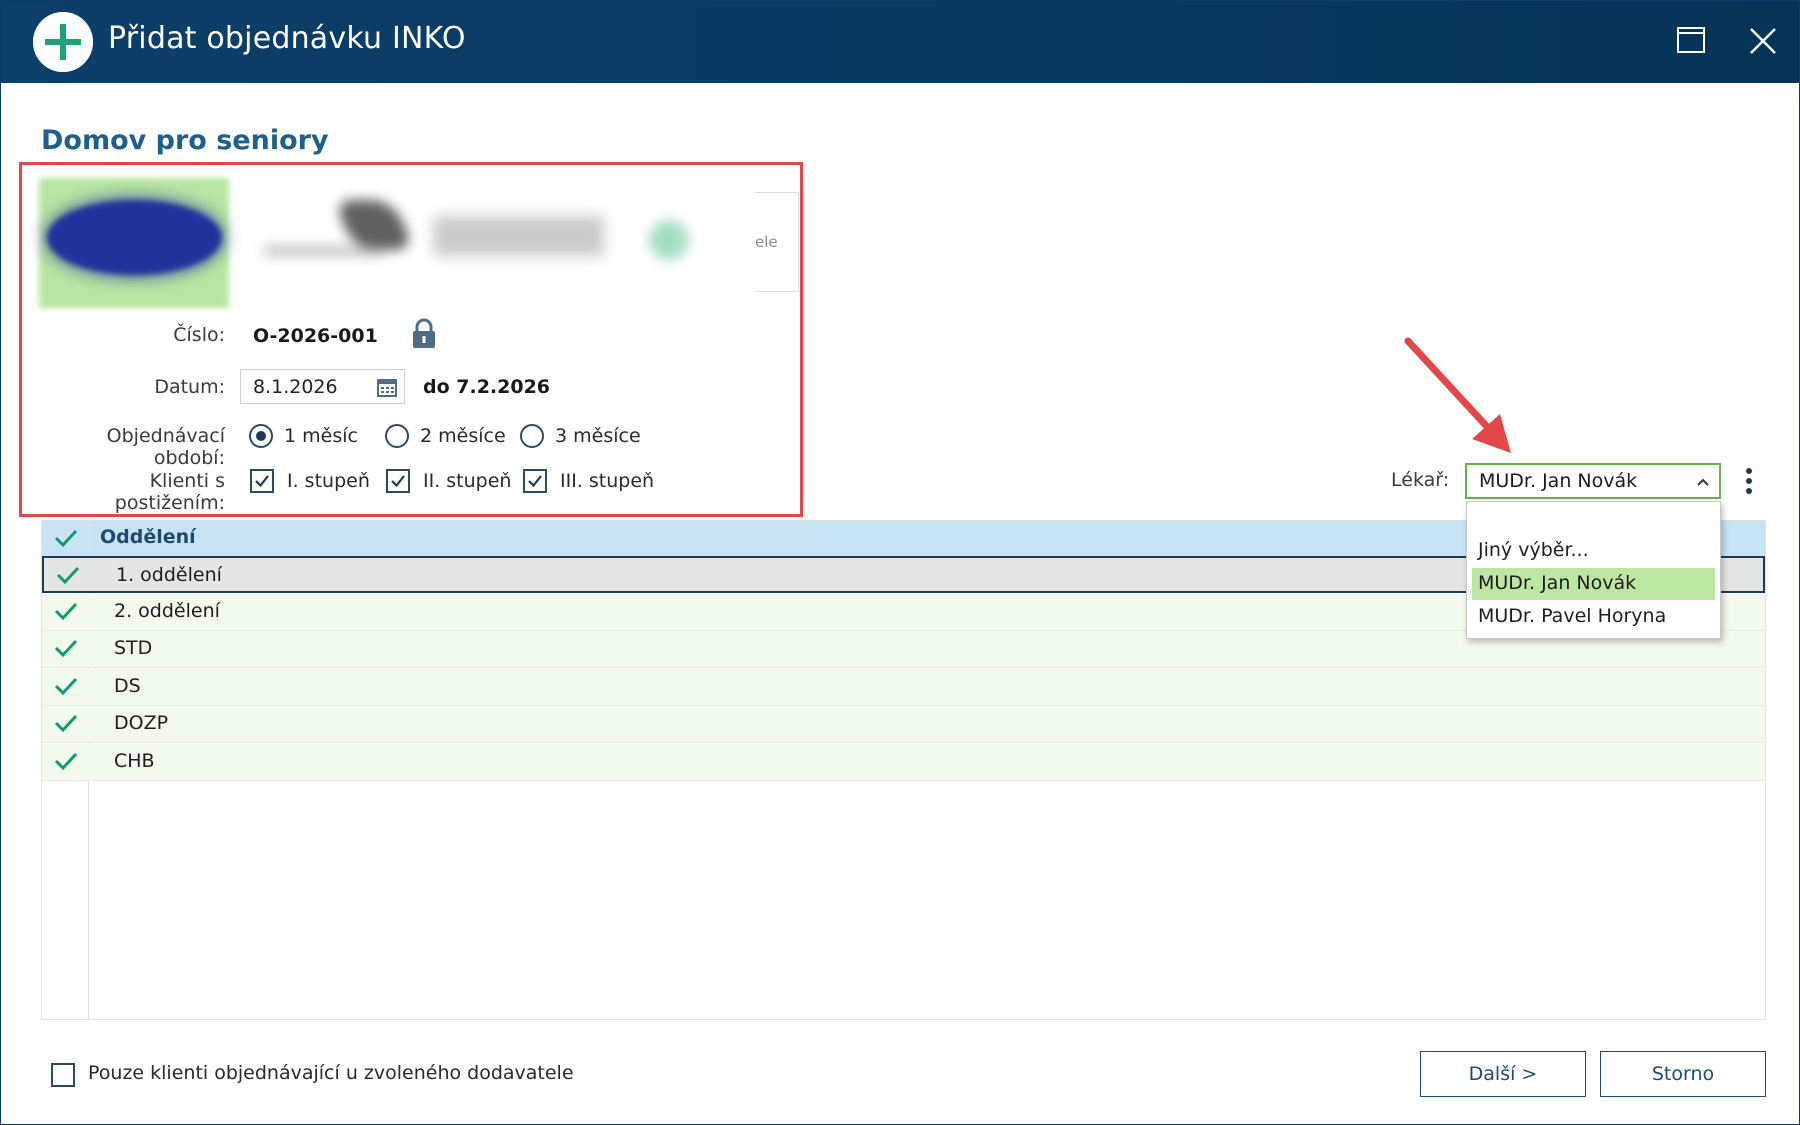  What do you see at coordinates (1691, 41) in the screenshot?
I see `maximize-icon` at bounding box center [1691, 41].